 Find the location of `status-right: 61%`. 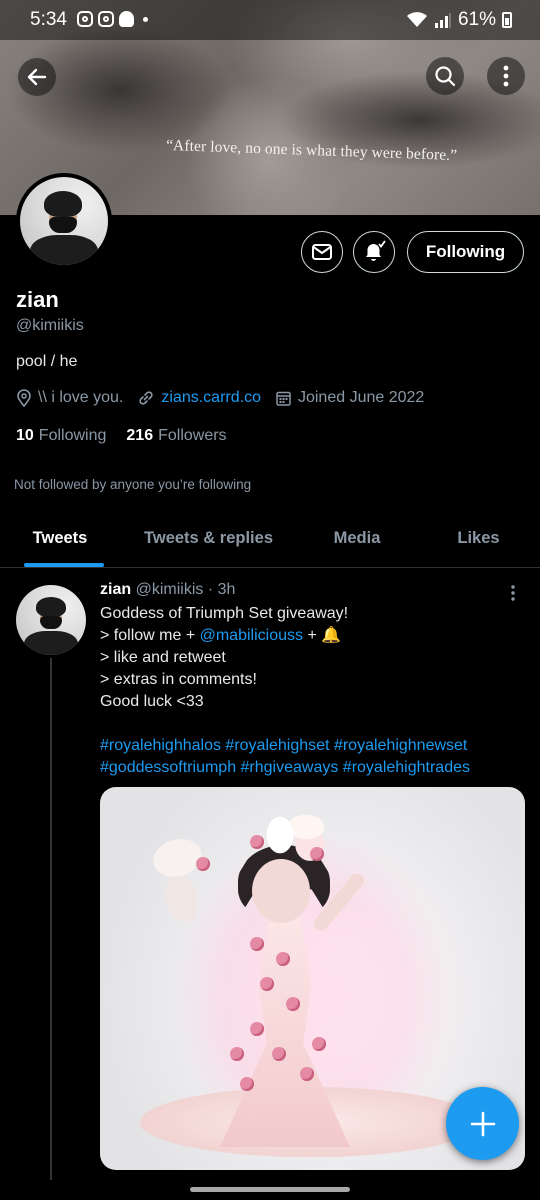

status-right: 61% is located at coordinates (459, 20).